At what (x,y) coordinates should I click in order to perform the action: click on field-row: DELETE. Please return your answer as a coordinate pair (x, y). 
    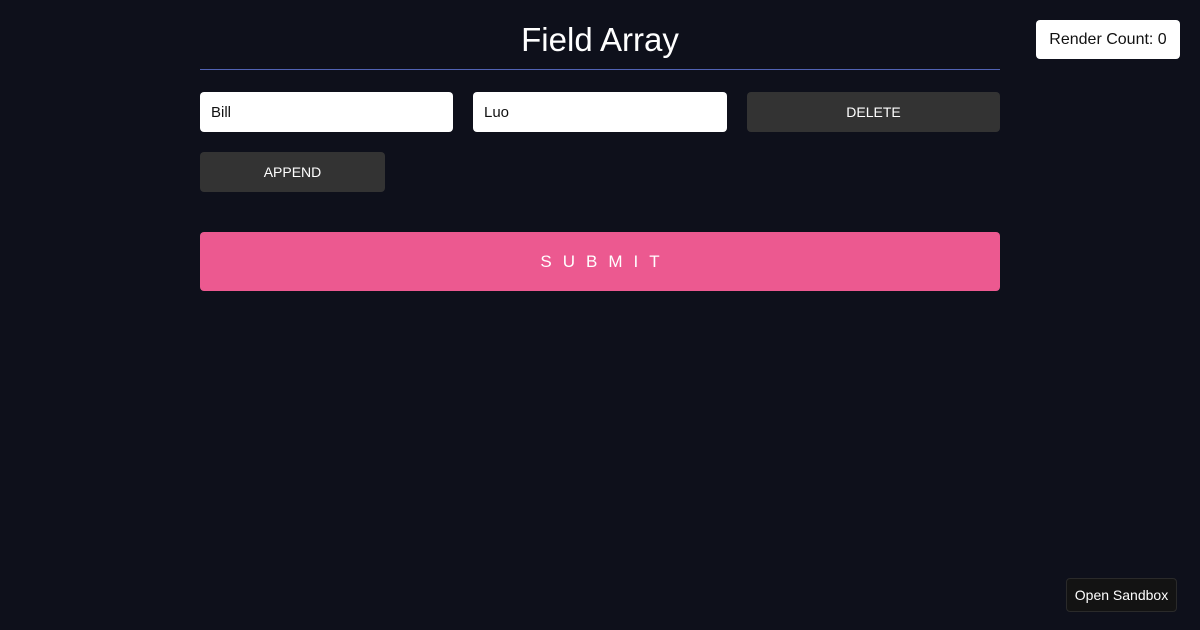
    Looking at the image, I should click on (600, 112).